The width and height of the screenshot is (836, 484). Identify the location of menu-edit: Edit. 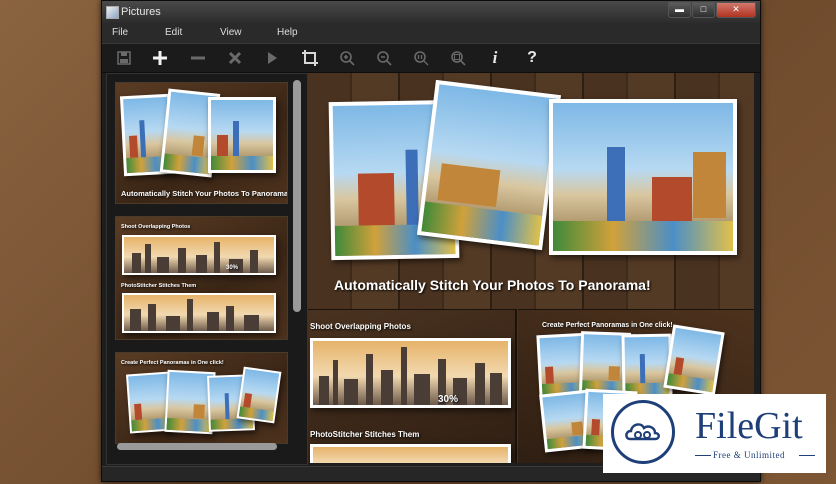
(173, 32).